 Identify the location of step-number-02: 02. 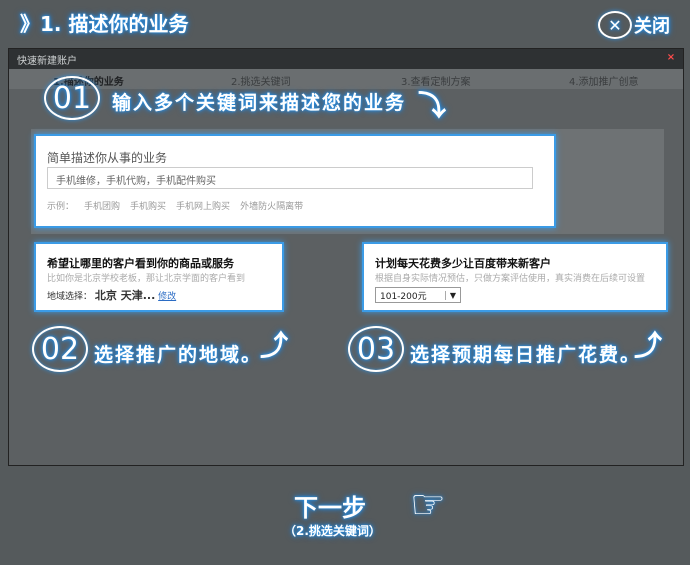
(60, 349).